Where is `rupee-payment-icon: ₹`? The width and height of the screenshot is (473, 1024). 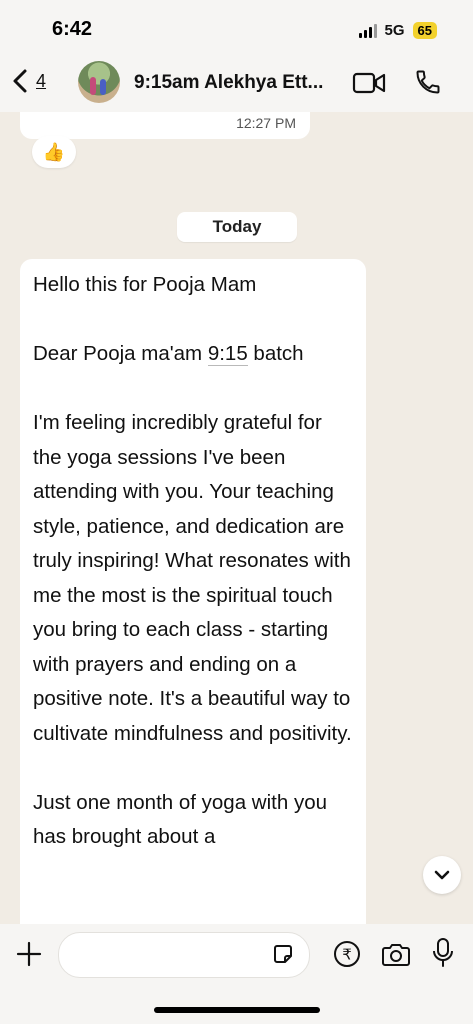 rupee-payment-icon: ₹ is located at coordinates (347, 954).